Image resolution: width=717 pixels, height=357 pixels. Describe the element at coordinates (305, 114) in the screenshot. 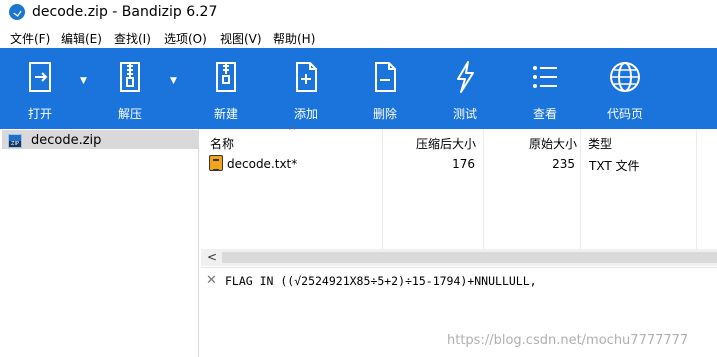

I see `add-label: 添加` at that location.